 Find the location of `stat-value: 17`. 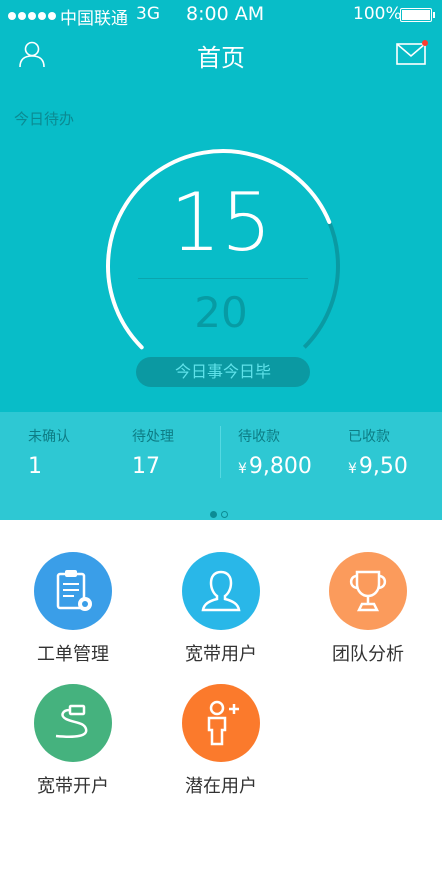

stat-value: 17 is located at coordinates (146, 466).